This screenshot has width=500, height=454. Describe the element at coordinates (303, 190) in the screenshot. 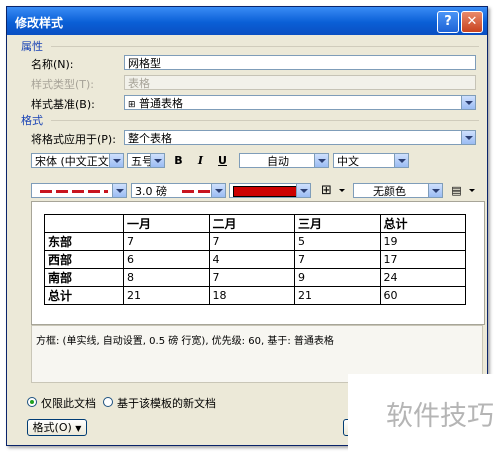

I see `border-color-dropdown-arrow` at that location.